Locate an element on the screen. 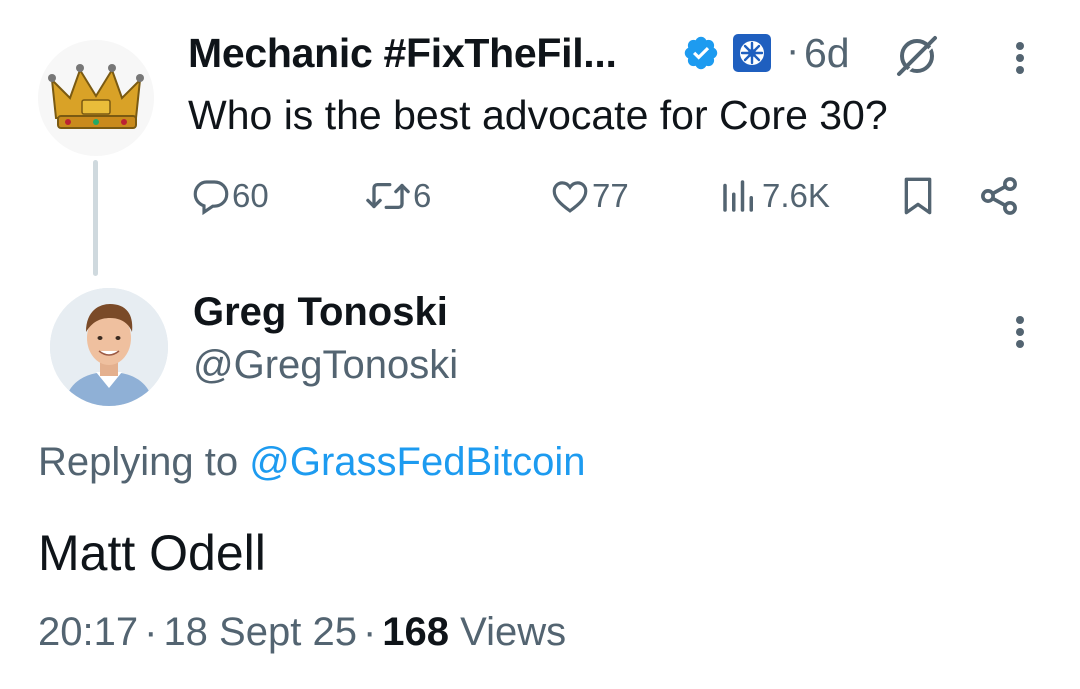  views-button: 7.6K is located at coordinates (773, 196).